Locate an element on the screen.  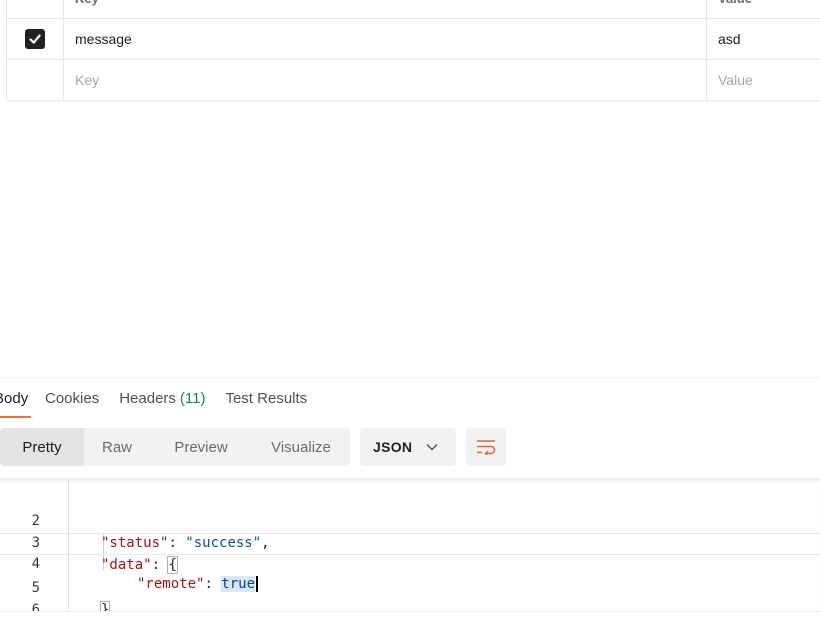
view-visualize-button: Visualize is located at coordinates (301, 447).